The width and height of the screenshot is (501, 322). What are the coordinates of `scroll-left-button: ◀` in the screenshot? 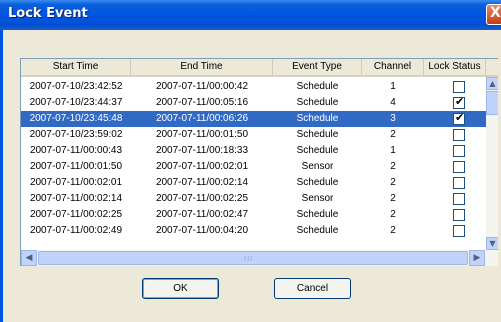 It's located at (29, 258).